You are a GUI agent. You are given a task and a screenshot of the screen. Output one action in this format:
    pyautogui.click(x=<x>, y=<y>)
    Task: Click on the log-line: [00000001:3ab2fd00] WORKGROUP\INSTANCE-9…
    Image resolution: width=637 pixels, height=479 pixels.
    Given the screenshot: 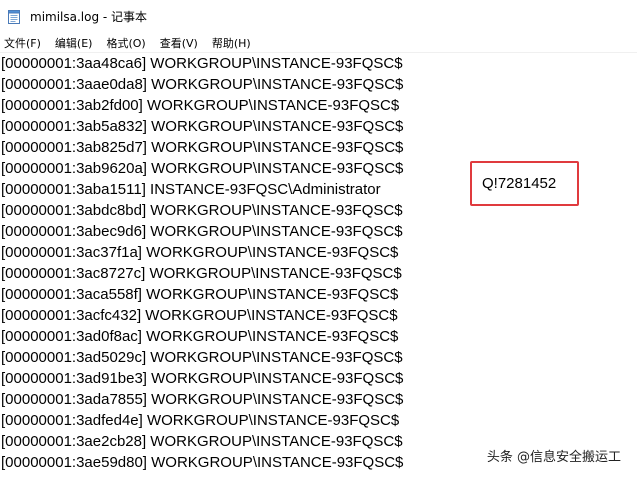 What is the action you would take?
    pyautogui.click(x=200, y=105)
    